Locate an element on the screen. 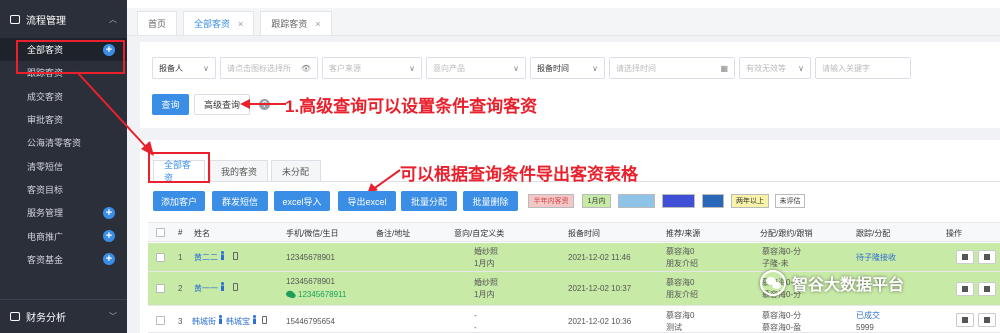 The width and height of the screenshot is (1000, 333). tab-label: 首页 is located at coordinates (157, 24).